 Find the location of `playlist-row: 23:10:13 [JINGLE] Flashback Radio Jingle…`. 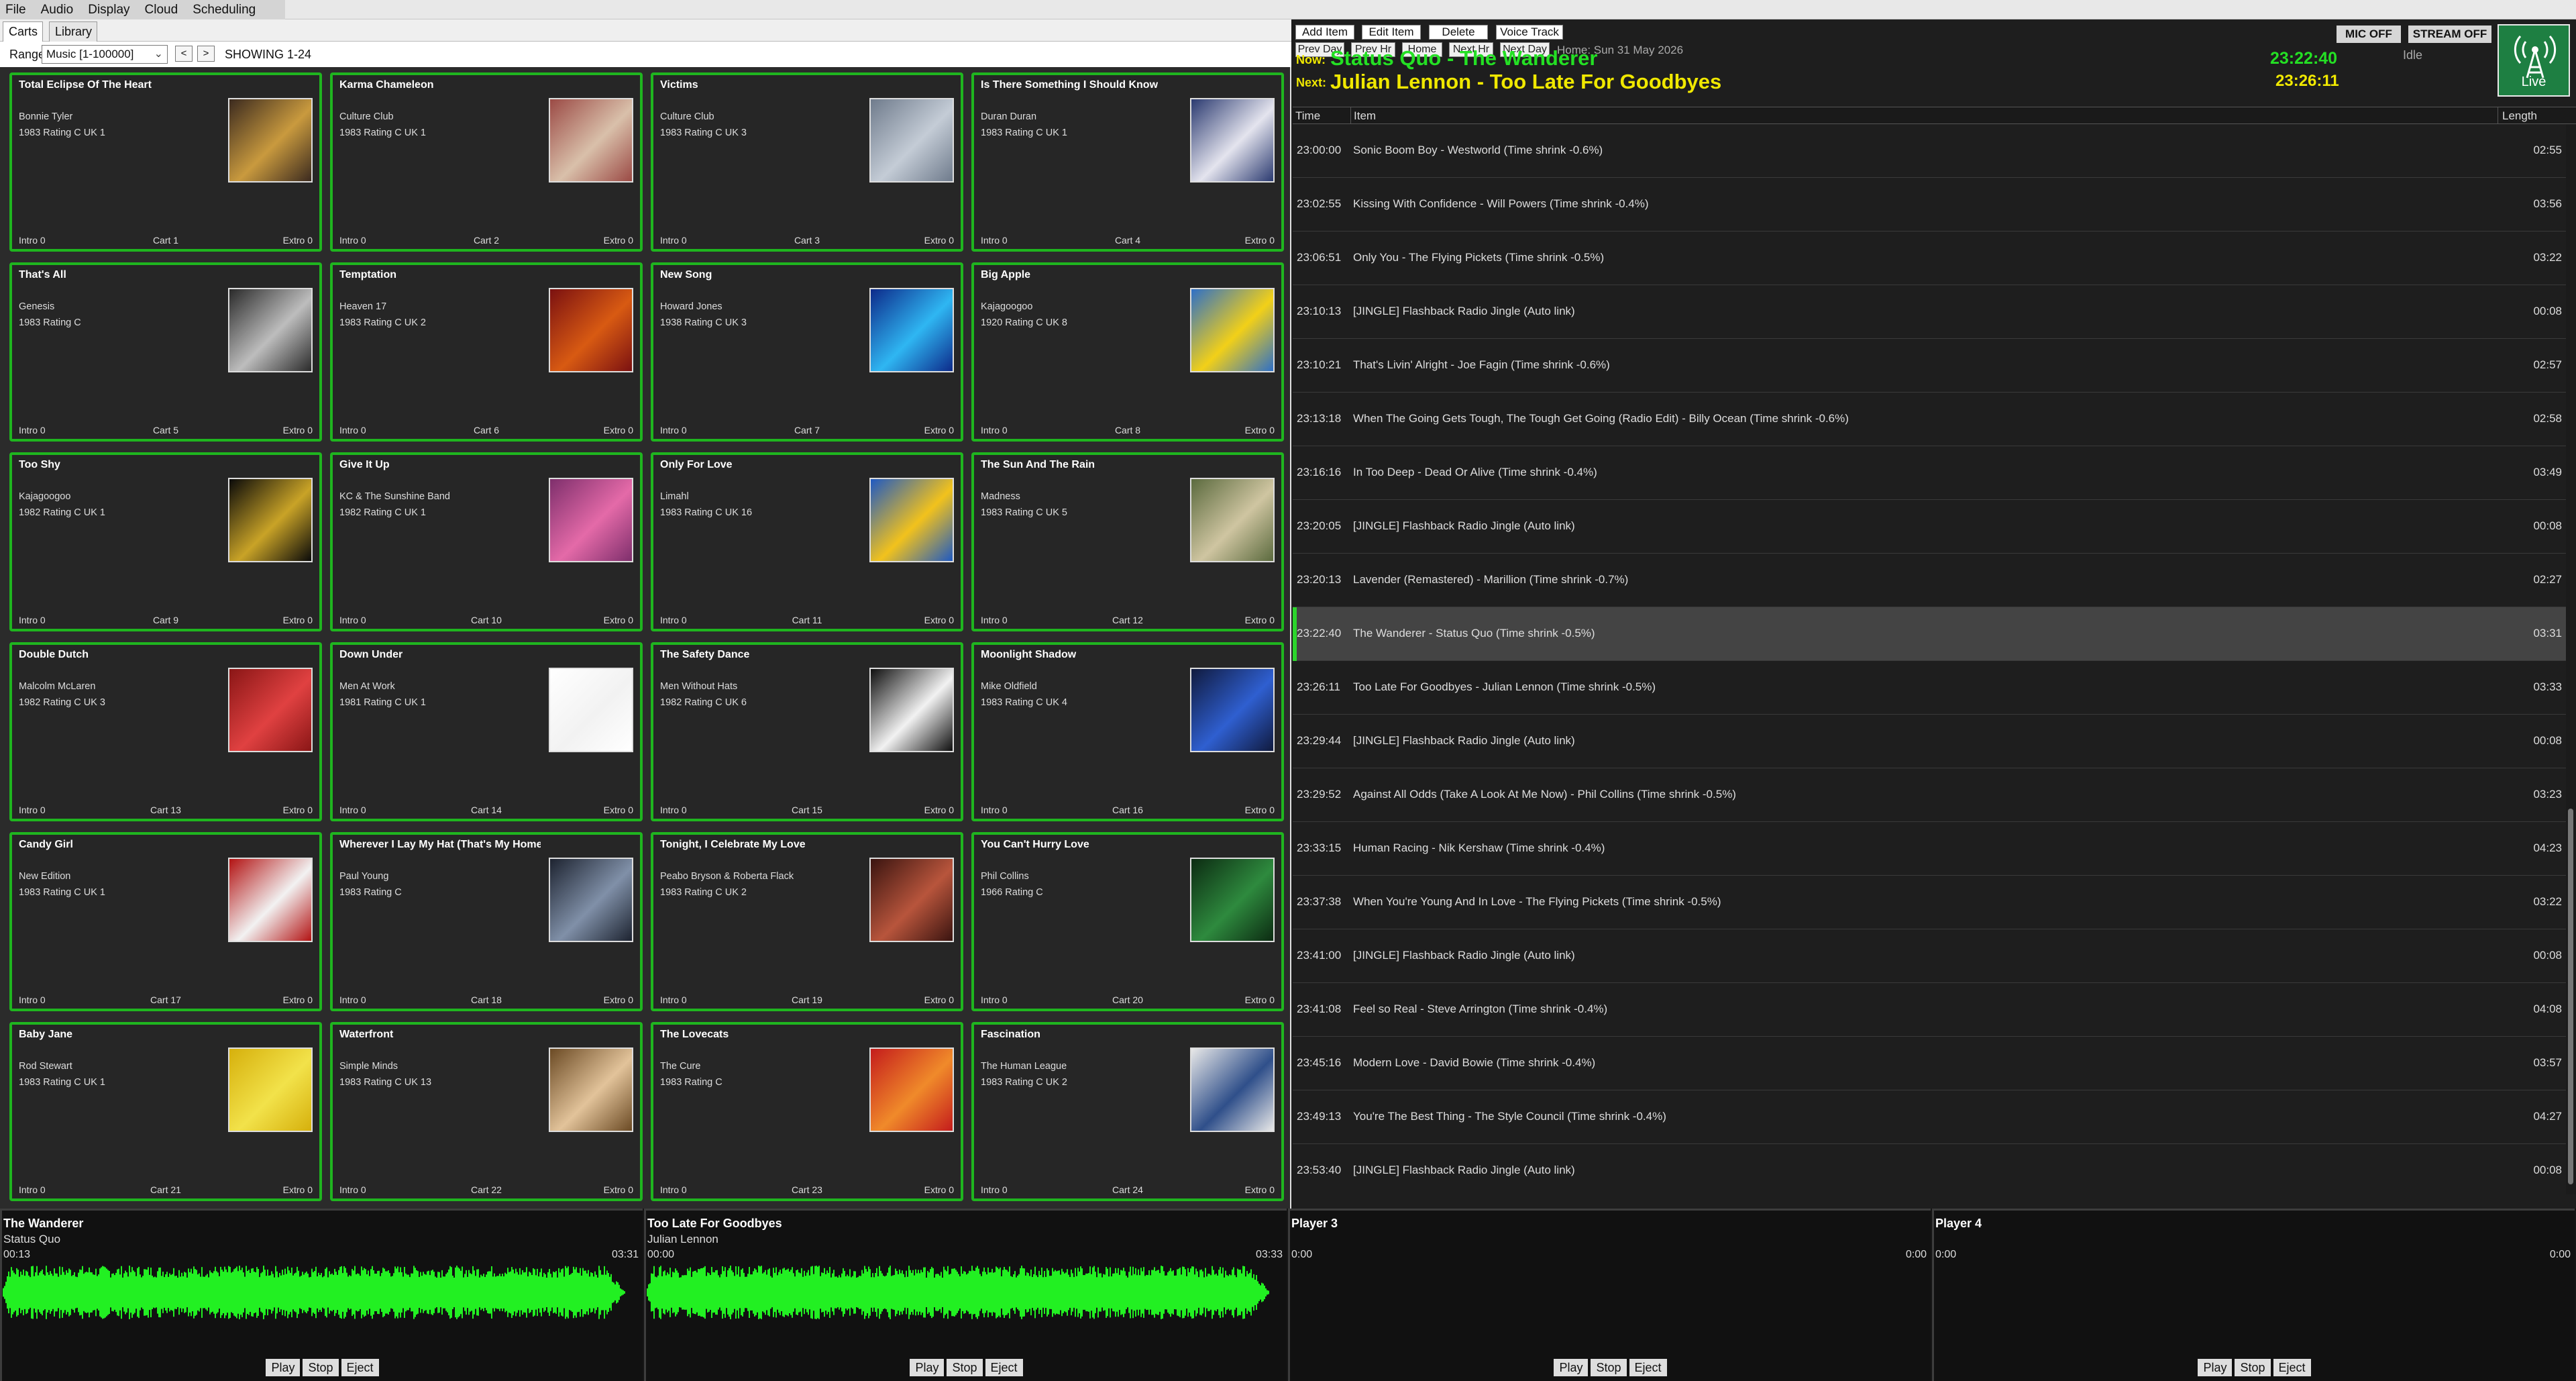

playlist-row: 23:10:13 [JINGLE] Flashback Radio Jingle… is located at coordinates (1929, 312).